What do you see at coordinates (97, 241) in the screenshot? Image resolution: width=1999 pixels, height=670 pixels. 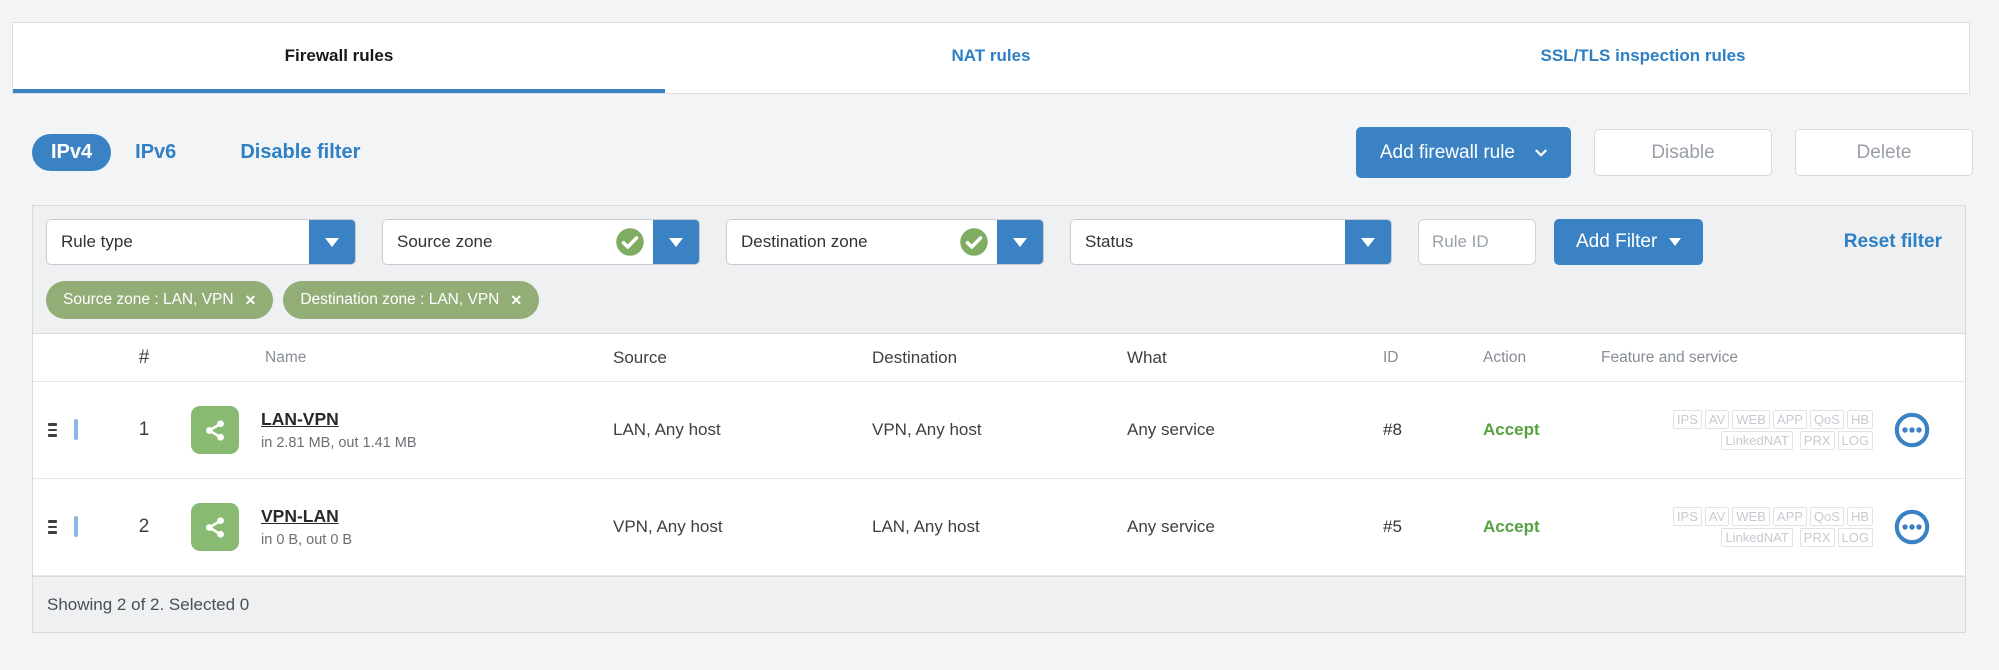 I see `rule-type-label: Rule type` at bounding box center [97, 241].